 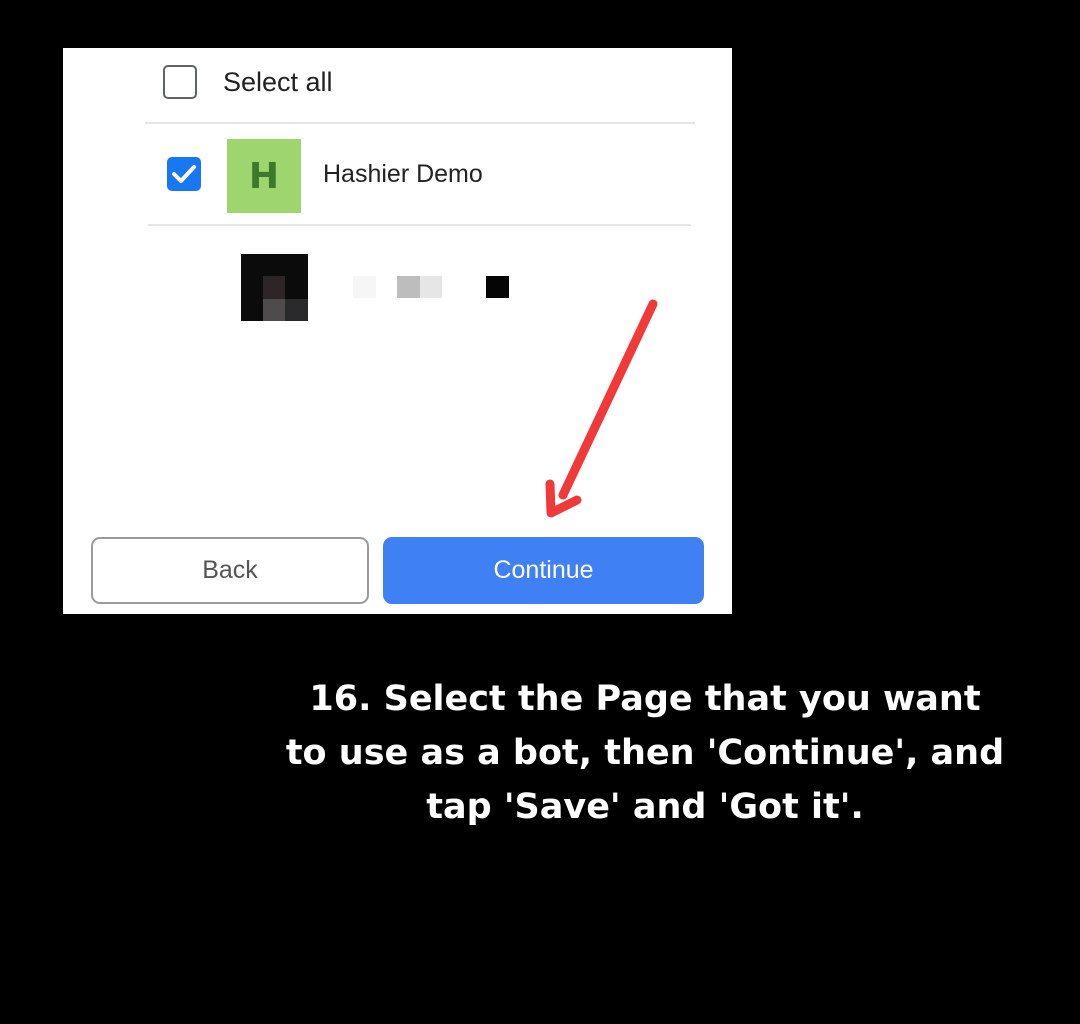 I want to click on caption-line: to use as a bot, then 'Continue', and, so click(x=645, y=753).